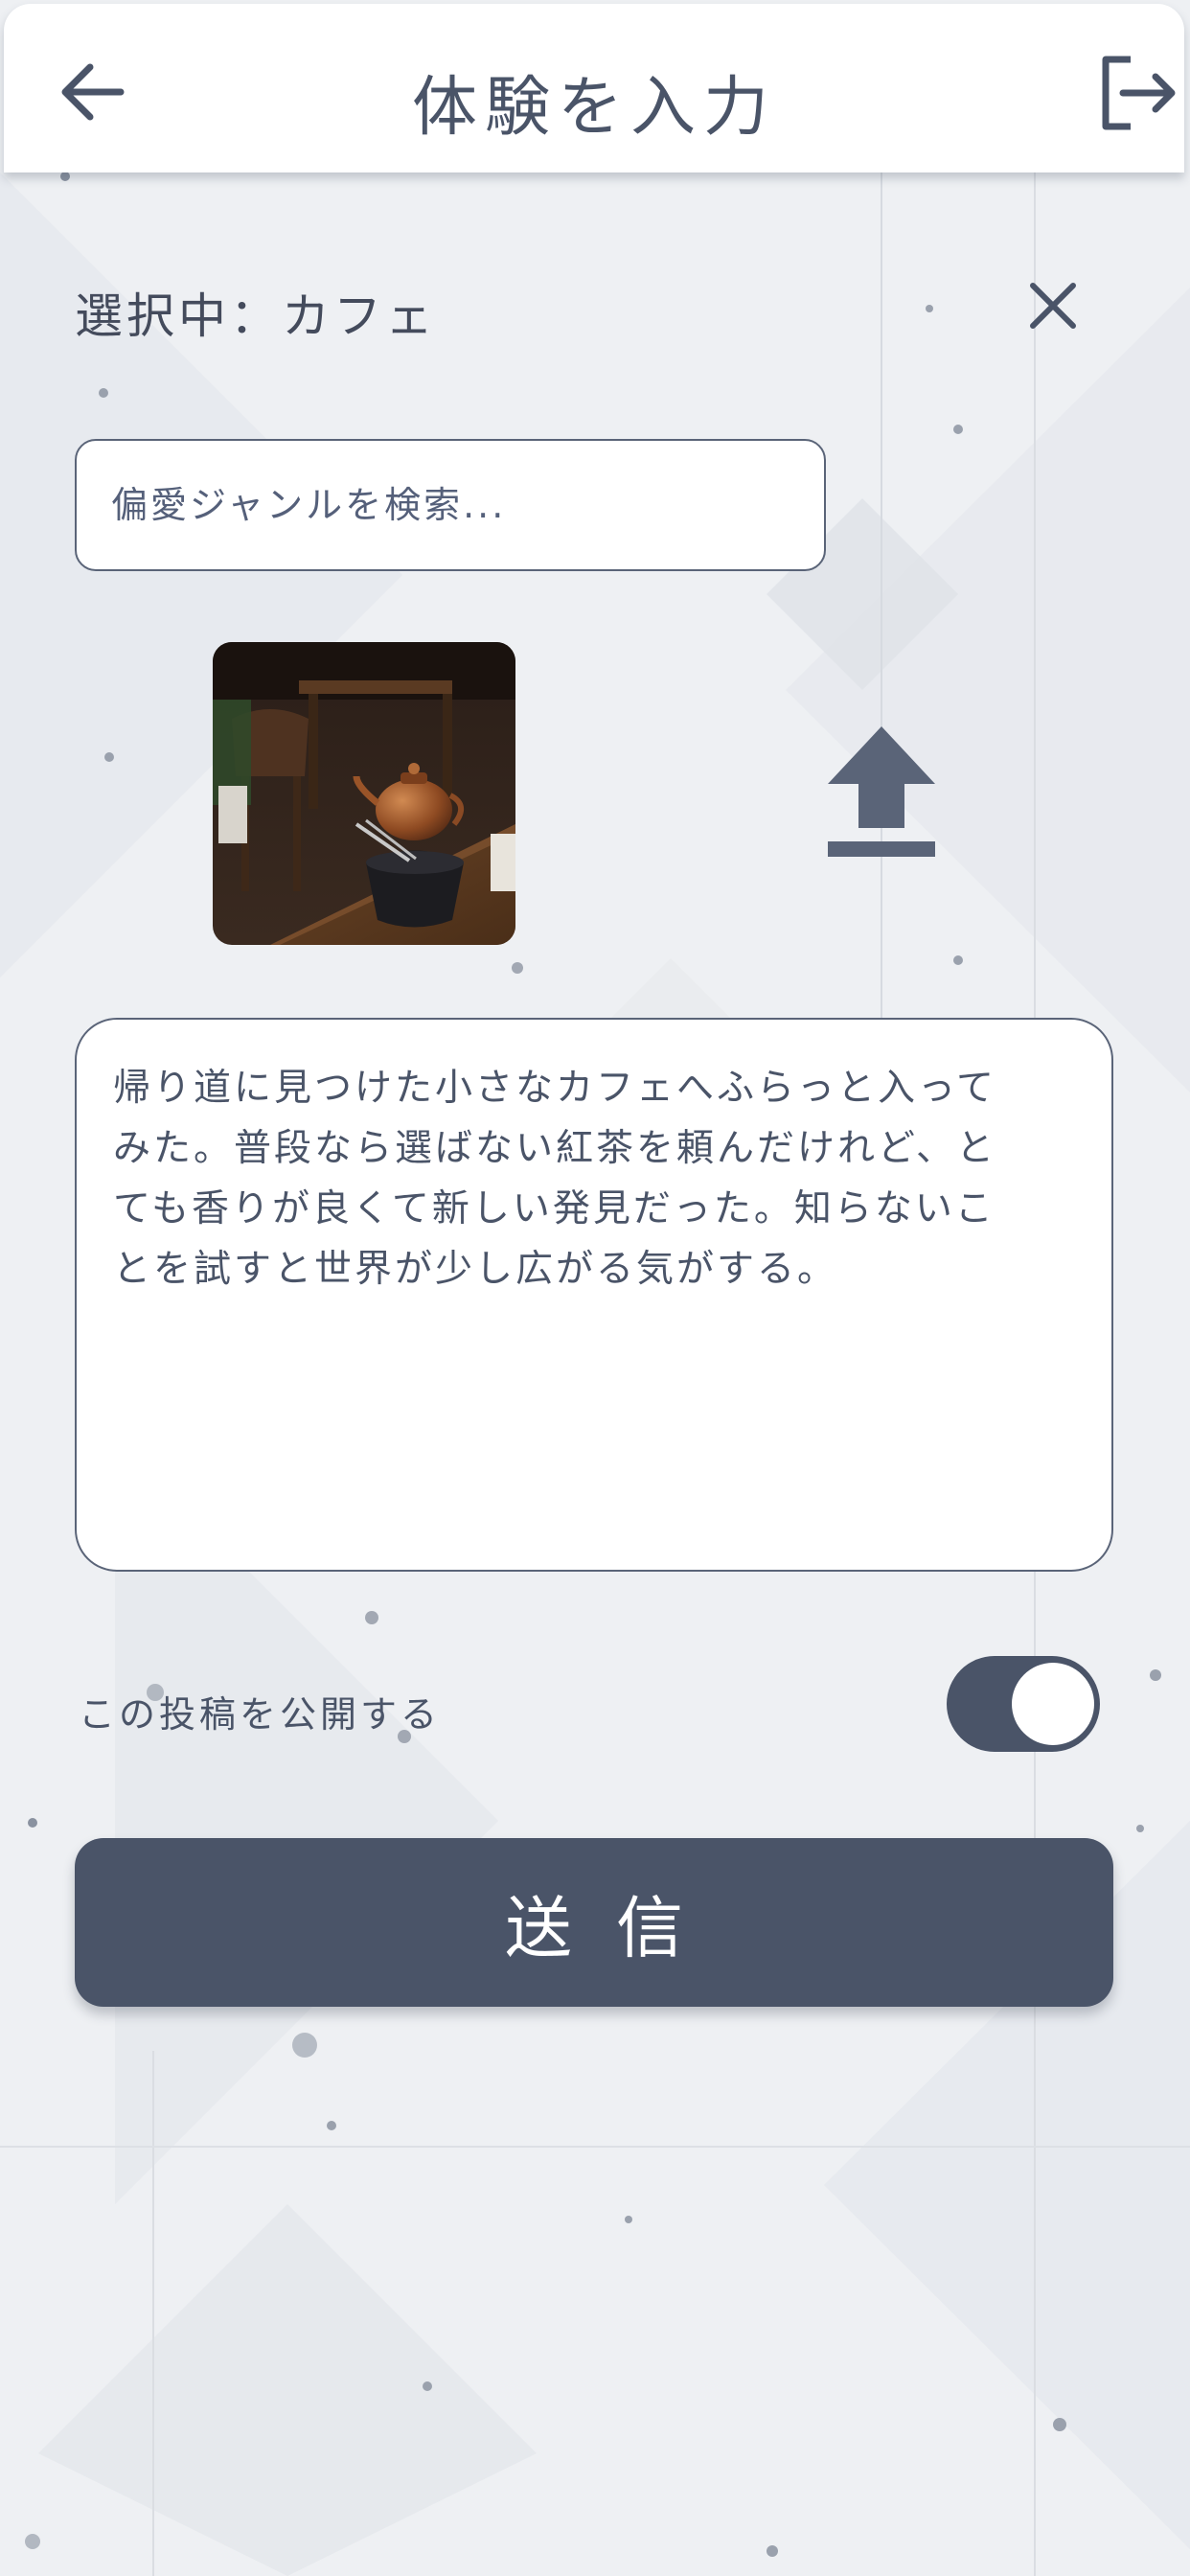  What do you see at coordinates (447, 505) in the screenshot?
I see `search-input` at bounding box center [447, 505].